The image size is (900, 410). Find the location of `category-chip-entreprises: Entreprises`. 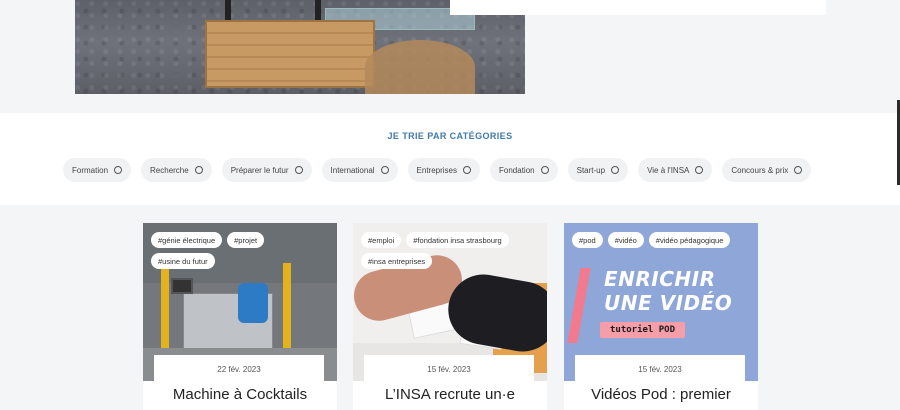

category-chip-entreprises: Entreprises is located at coordinates (444, 170).